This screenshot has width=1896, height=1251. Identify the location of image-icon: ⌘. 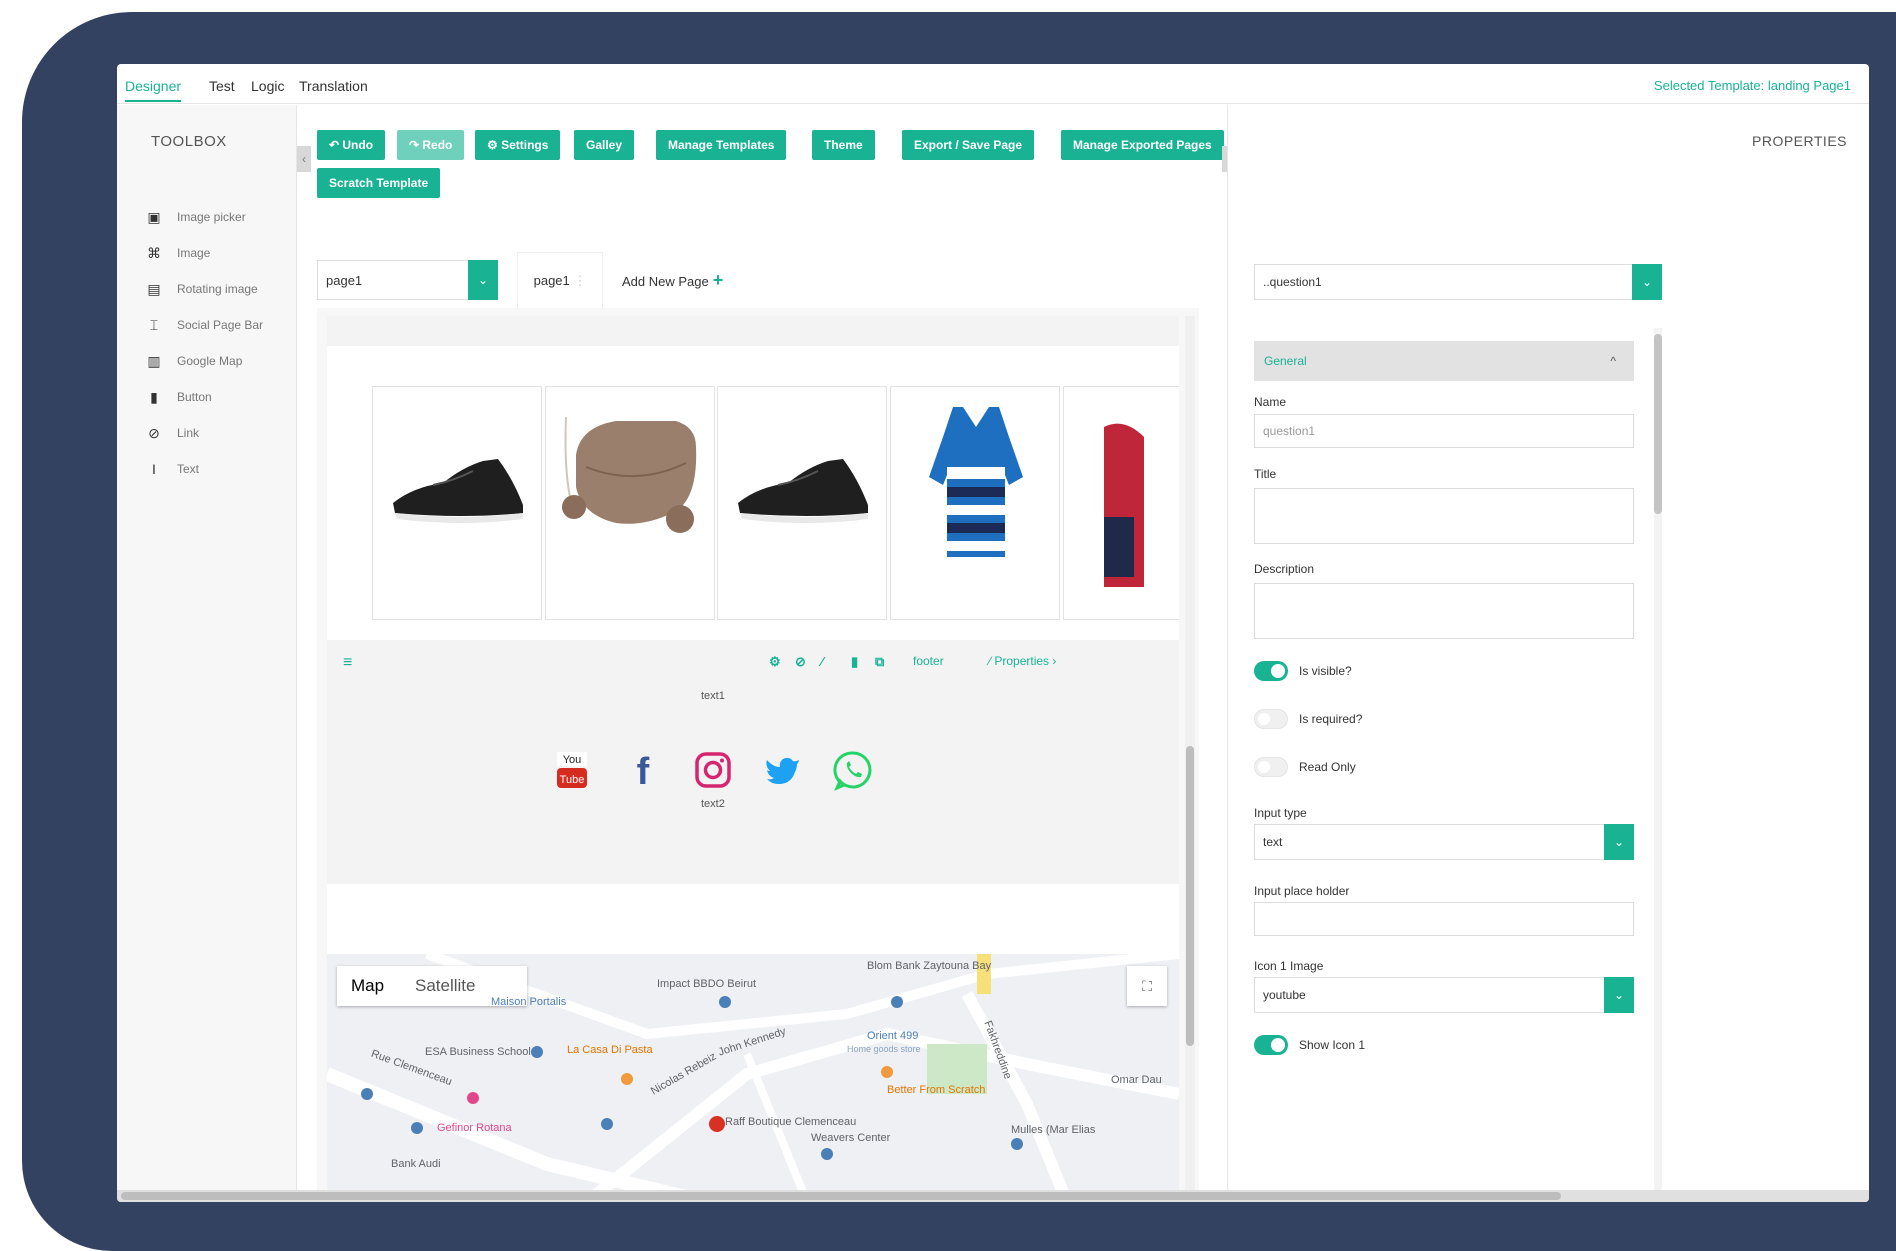
(154, 252).